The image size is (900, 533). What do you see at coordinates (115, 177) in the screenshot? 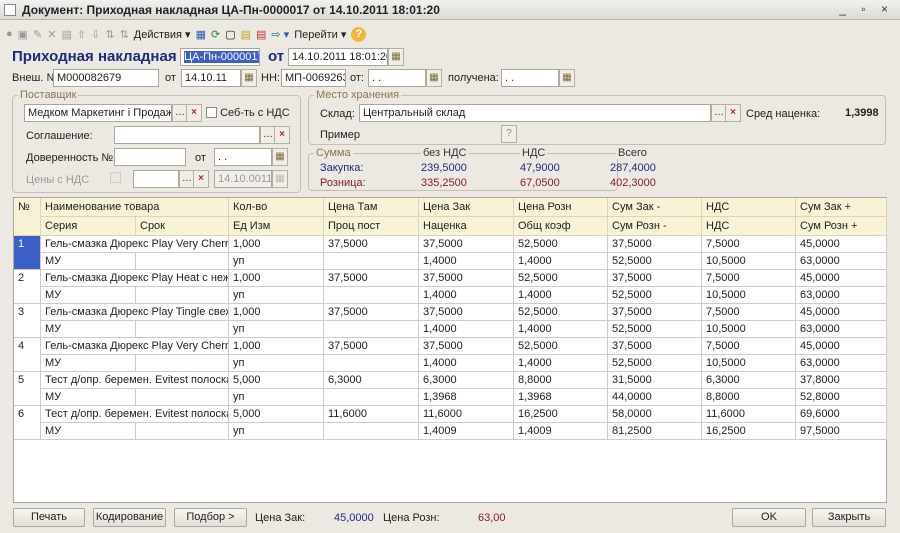
I see `prices-vat-checkbox` at bounding box center [115, 177].